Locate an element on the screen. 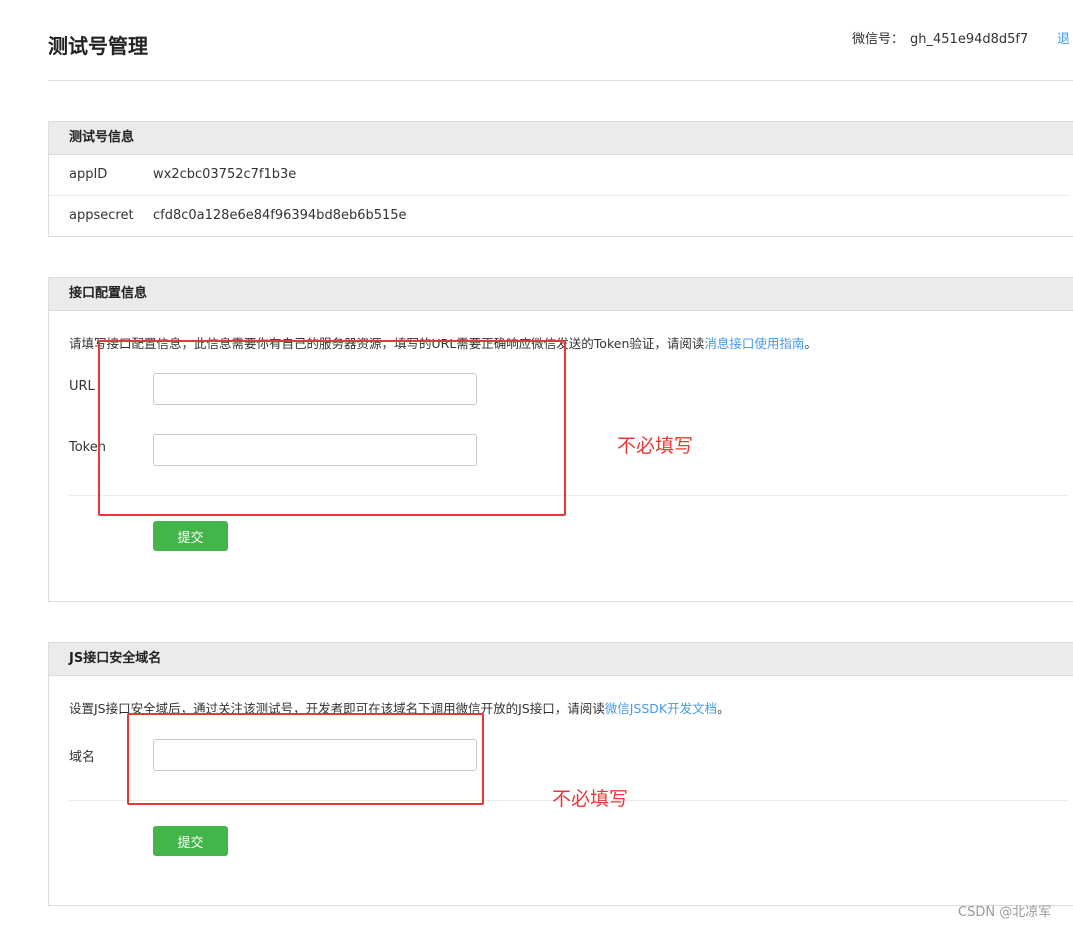 This screenshot has height=925, width=1073. appsecret-label: appsecret is located at coordinates (101, 215).